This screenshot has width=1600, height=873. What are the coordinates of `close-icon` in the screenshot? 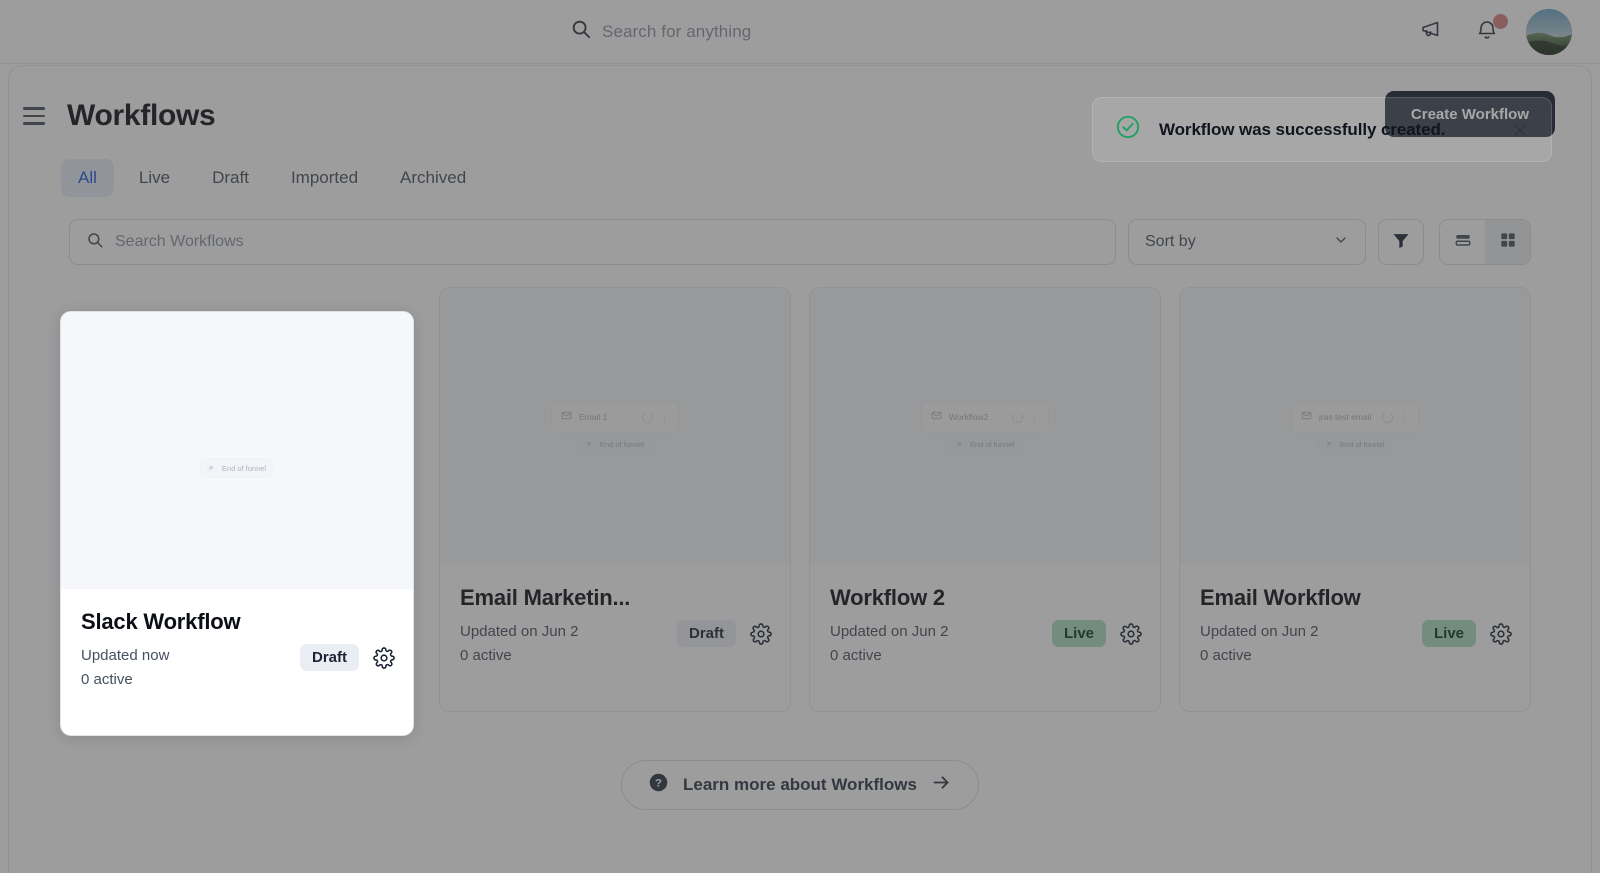 It's located at (1520, 130).